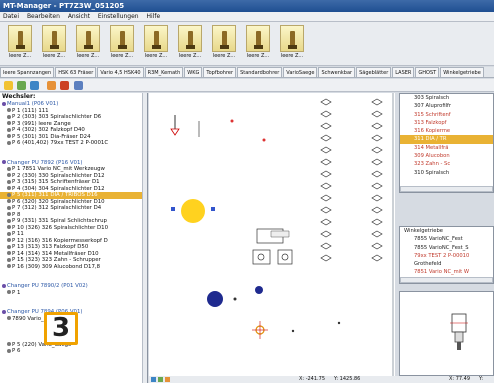  Describe the element at coordinates (43, 16) in the screenshot. I see `menu-bearbeiten: Bearbeiten` at that location.